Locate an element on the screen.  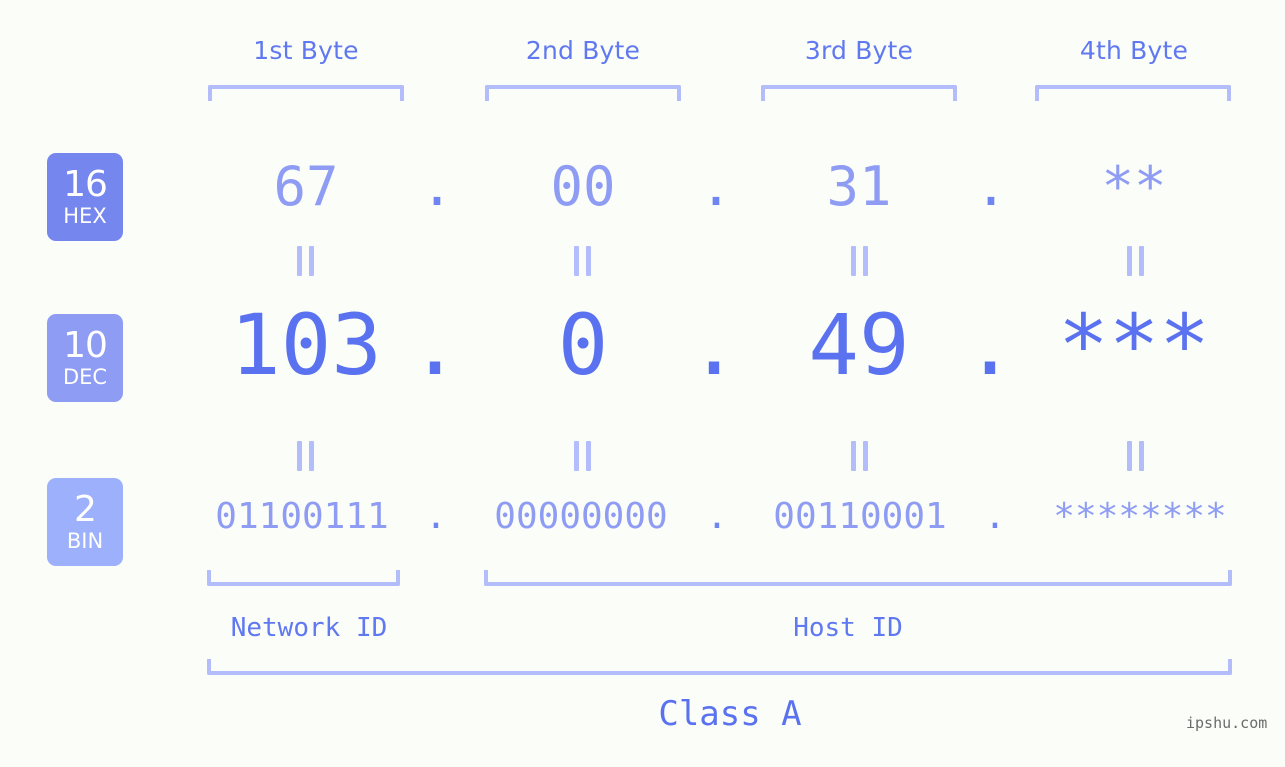
class-bracket is located at coordinates (719, 667).